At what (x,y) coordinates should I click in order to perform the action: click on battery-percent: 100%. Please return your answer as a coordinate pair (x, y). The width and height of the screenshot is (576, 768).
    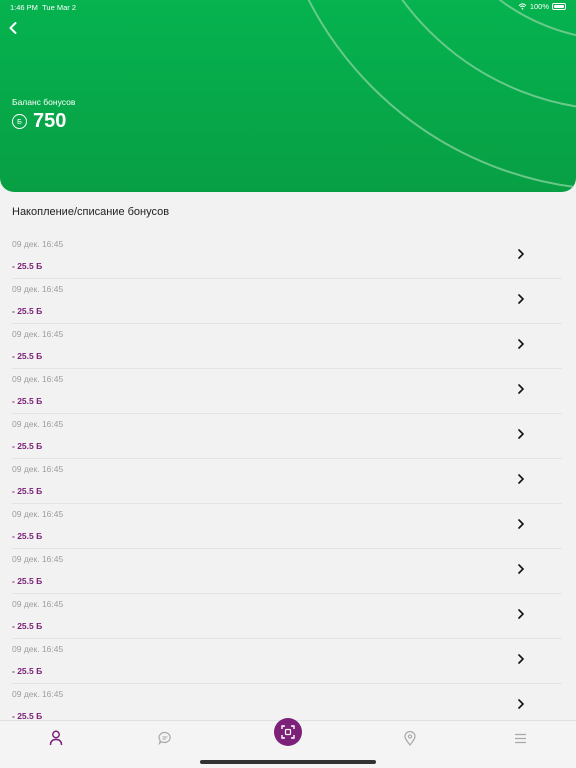
    Looking at the image, I should click on (539, 6).